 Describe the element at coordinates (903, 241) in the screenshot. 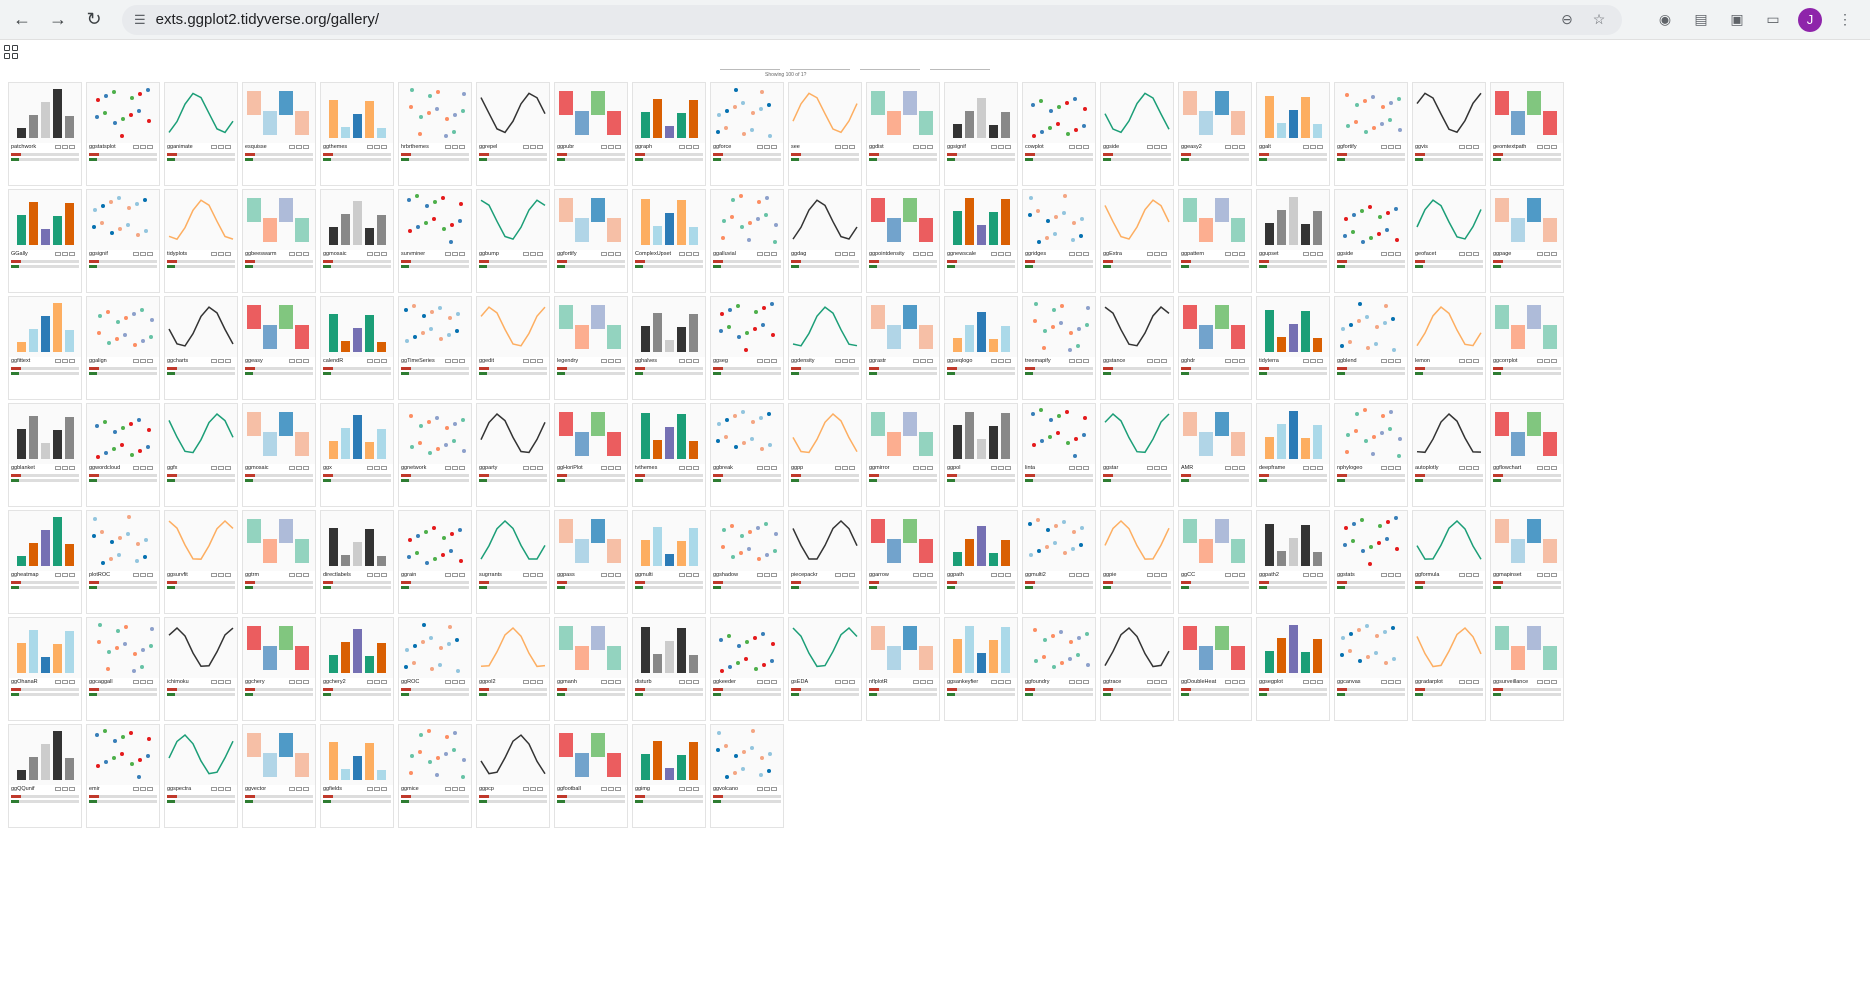

I see `extension-card: ggpointdensity` at that location.